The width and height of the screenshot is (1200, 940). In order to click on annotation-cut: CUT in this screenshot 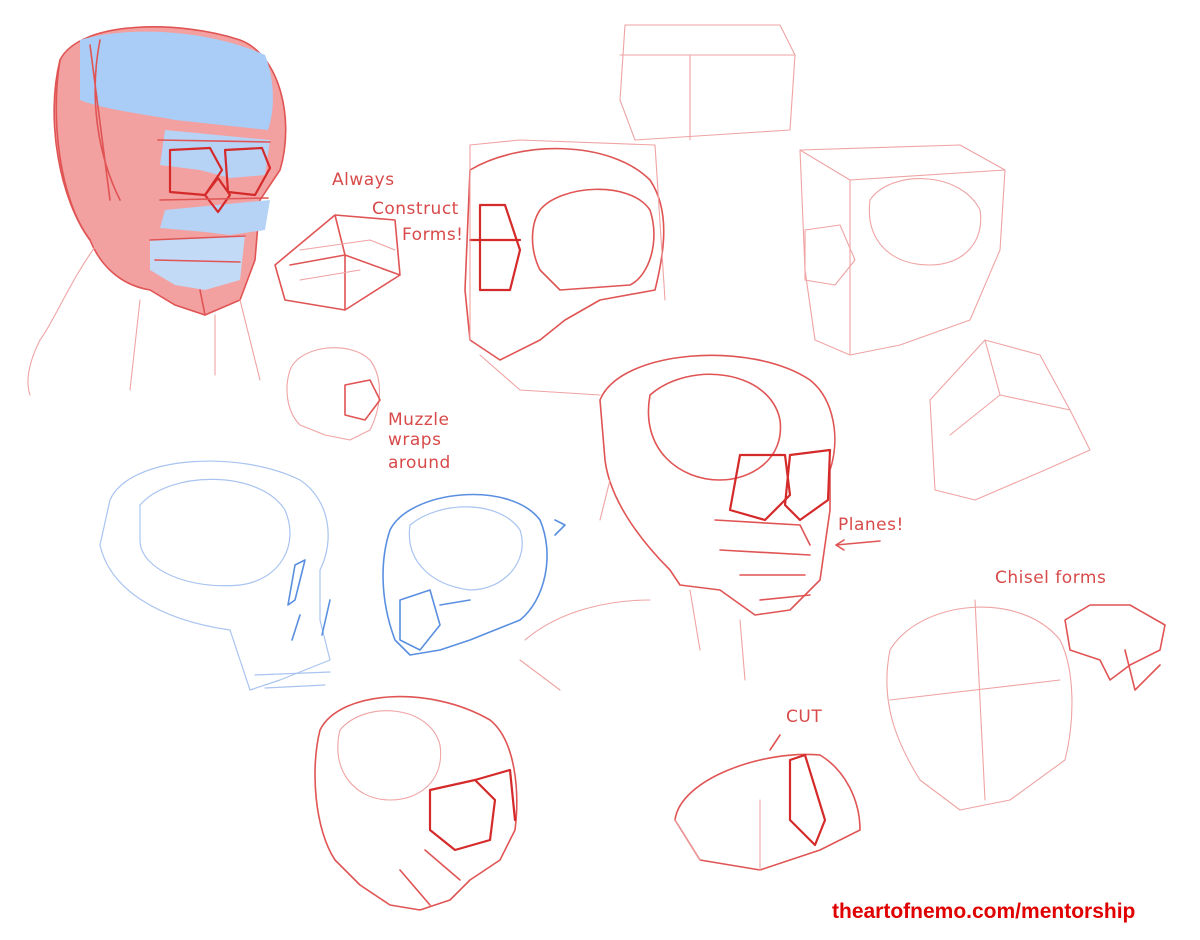, I will do `click(804, 717)`.